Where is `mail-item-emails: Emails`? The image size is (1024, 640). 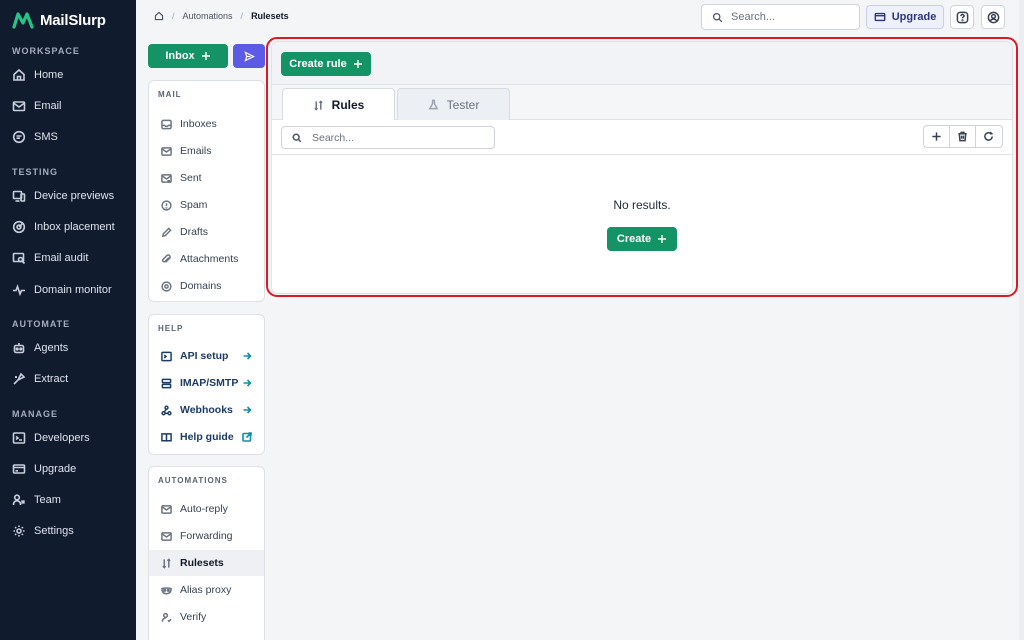
mail-item-emails: Emails is located at coordinates (206, 151).